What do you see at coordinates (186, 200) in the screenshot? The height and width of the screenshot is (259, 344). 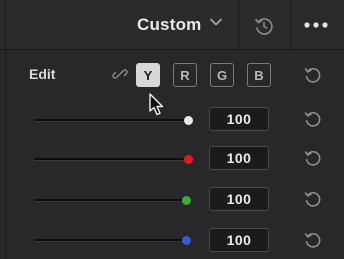 I see `slider-handle-green` at bounding box center [186, 200].